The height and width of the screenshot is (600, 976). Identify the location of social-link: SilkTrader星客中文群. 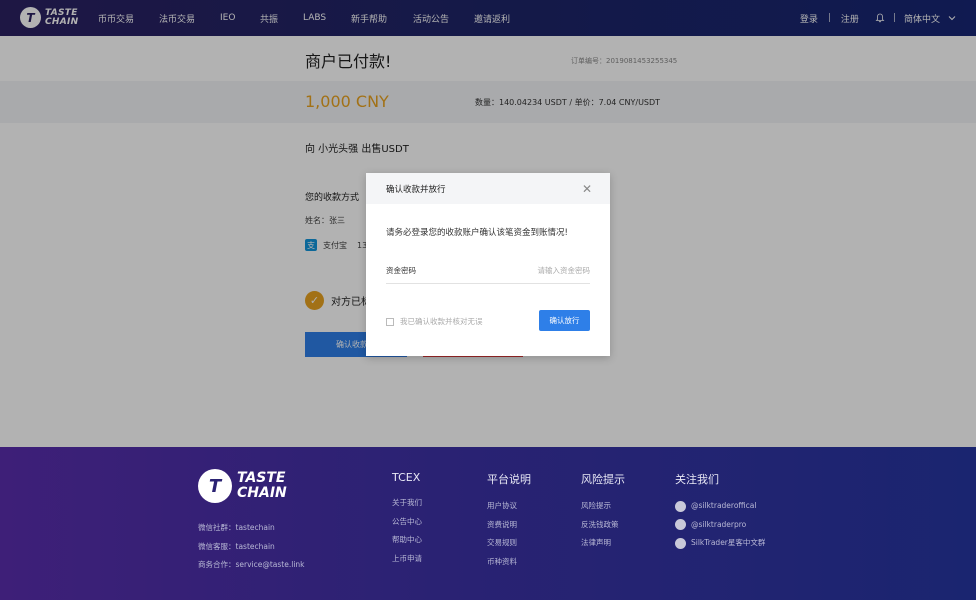
(720, 543).